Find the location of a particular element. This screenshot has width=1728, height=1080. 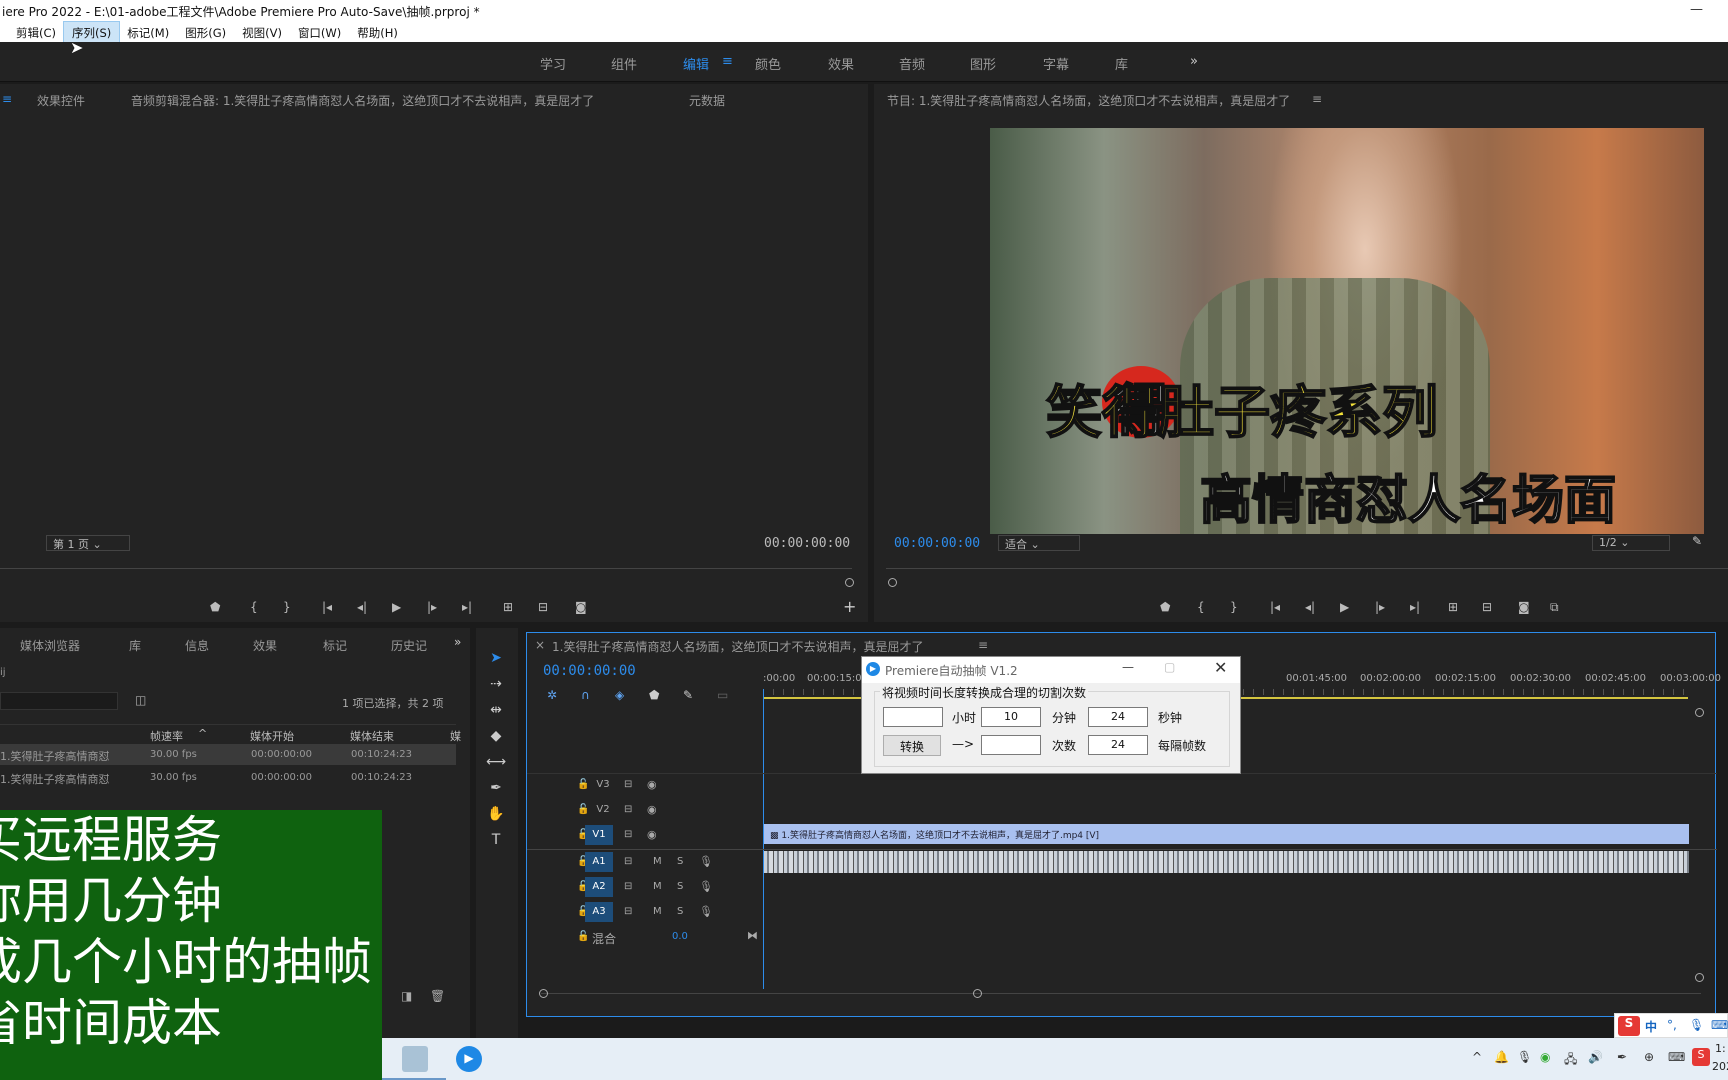

menu-markers: 标记(M) is located at coordinates (148, 32).